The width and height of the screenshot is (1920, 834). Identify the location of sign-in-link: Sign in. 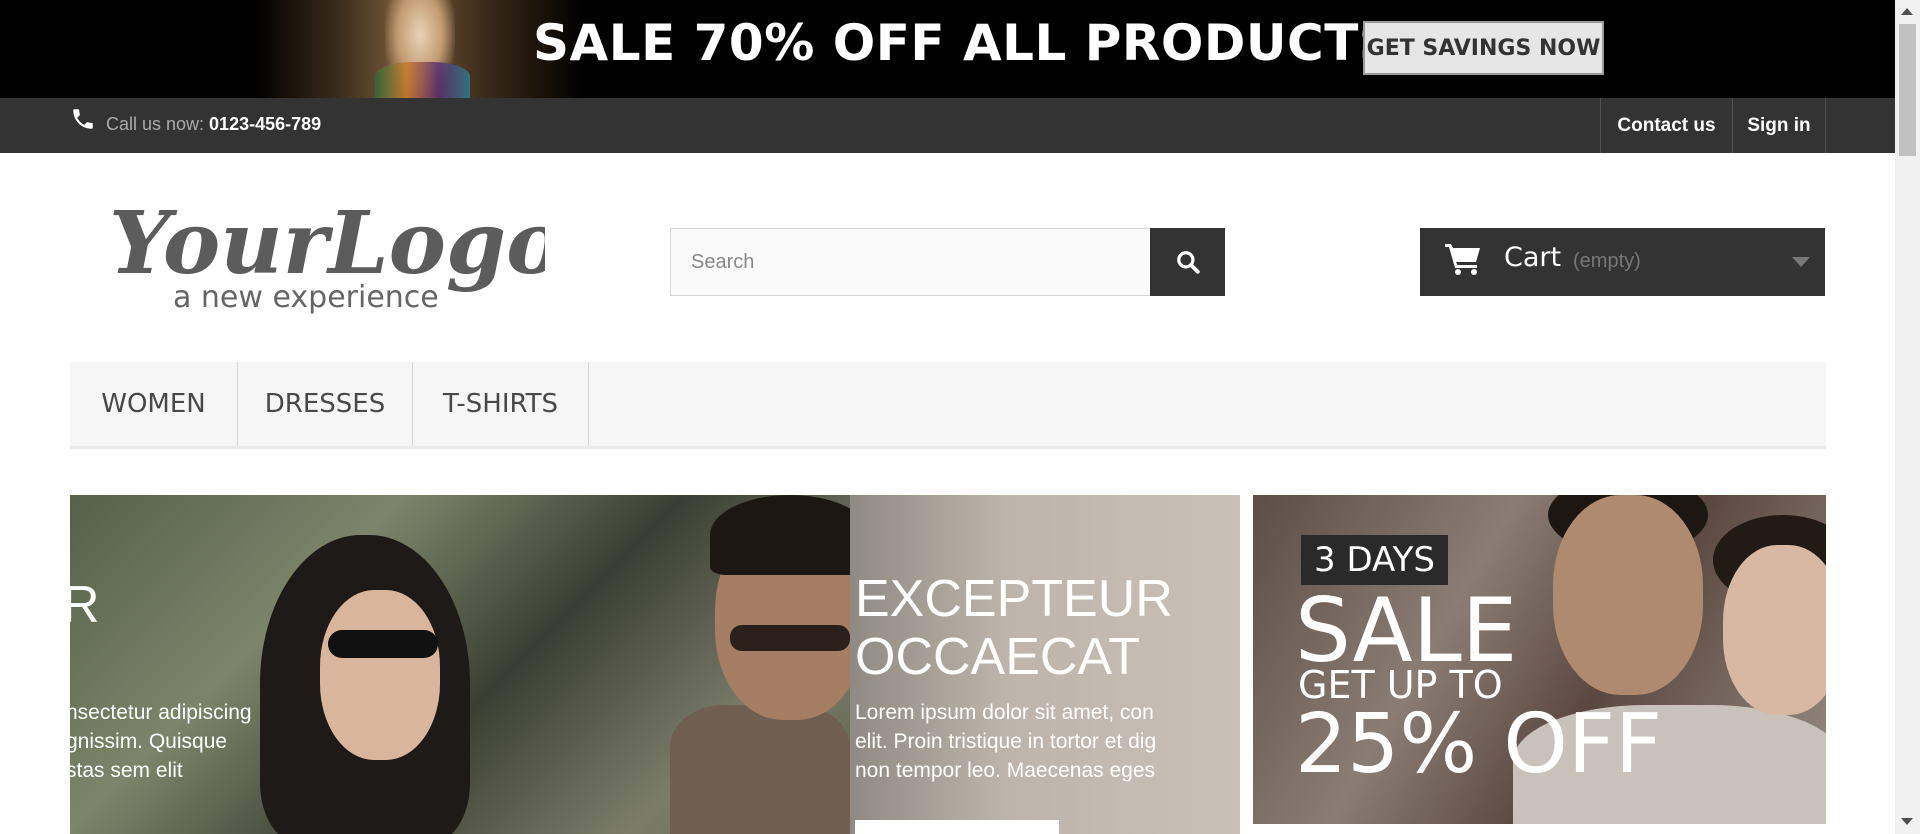
(1779, 125).